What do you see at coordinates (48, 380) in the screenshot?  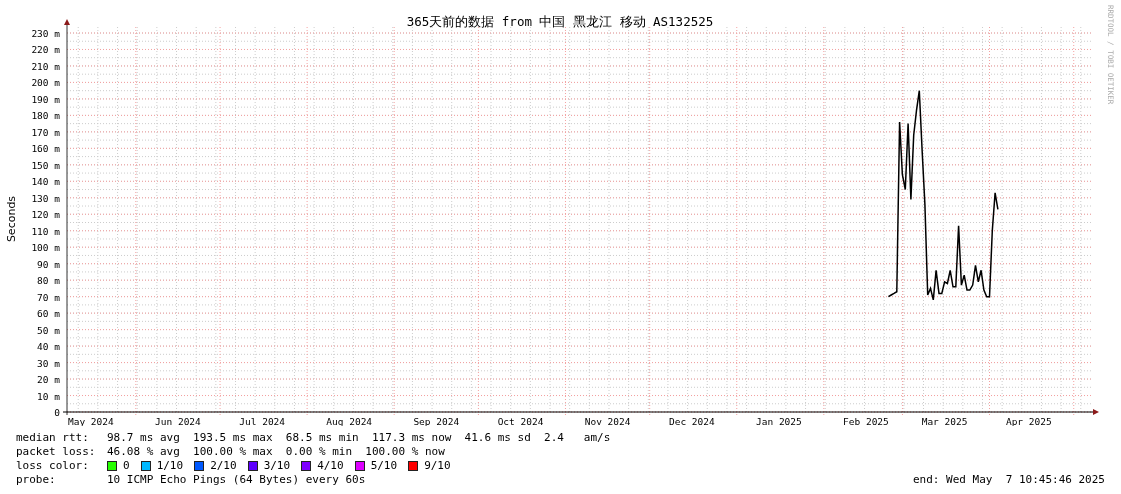 I see `axis-label: 20 m` at bounding box center [48, 380].